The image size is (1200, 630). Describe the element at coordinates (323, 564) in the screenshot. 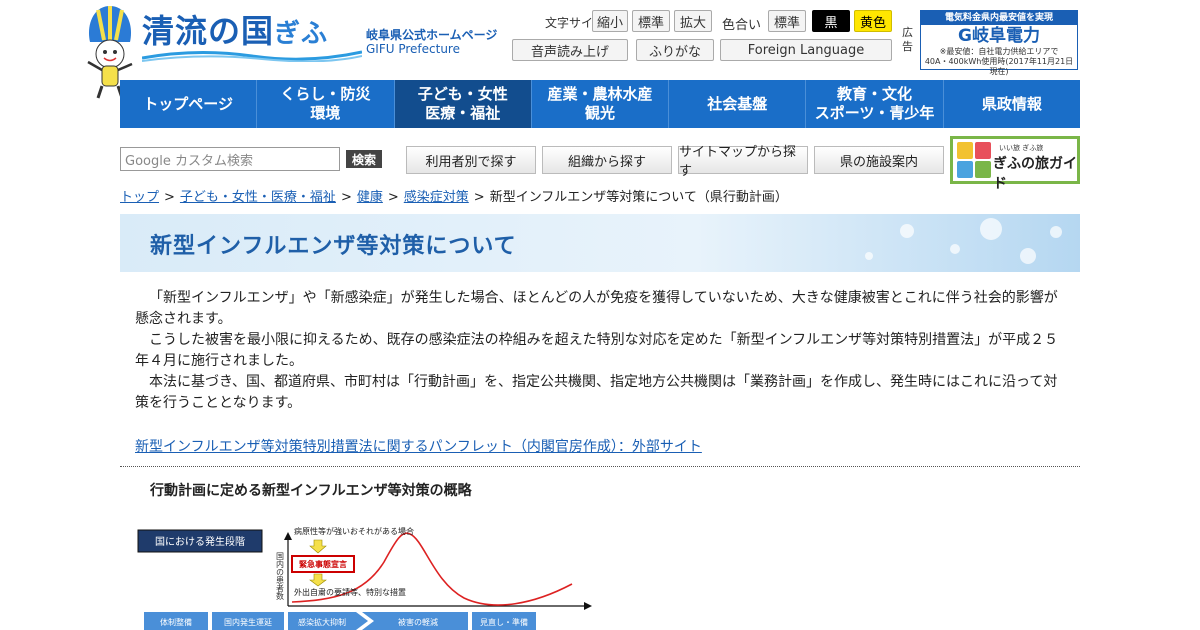

I see `emergency-text: 緊急事態宣言` at that location.